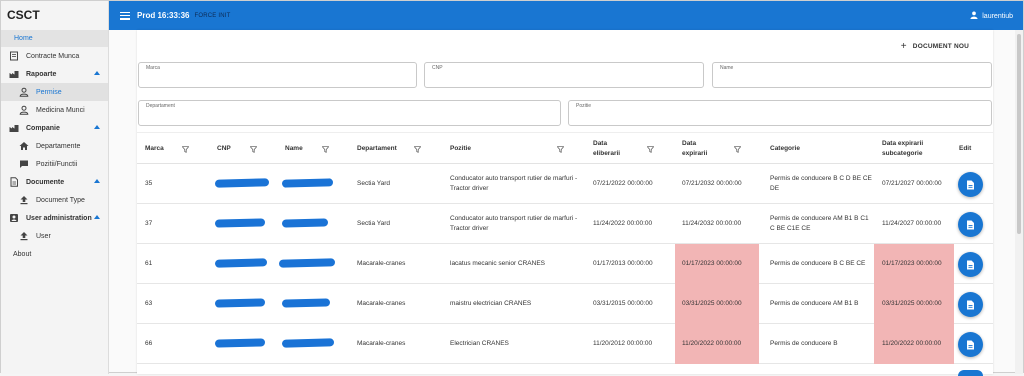  I want to click on cell-data-expirarii: 01/17/2023 00:00:00, so click(717, 264).